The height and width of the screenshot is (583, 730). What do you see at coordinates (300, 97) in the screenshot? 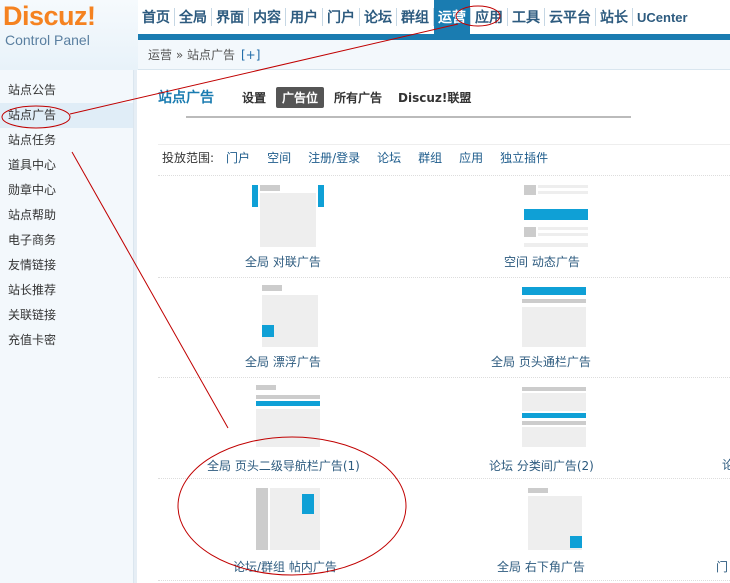
I see `tab-1: 广告位` at bounding box center [300, 97].